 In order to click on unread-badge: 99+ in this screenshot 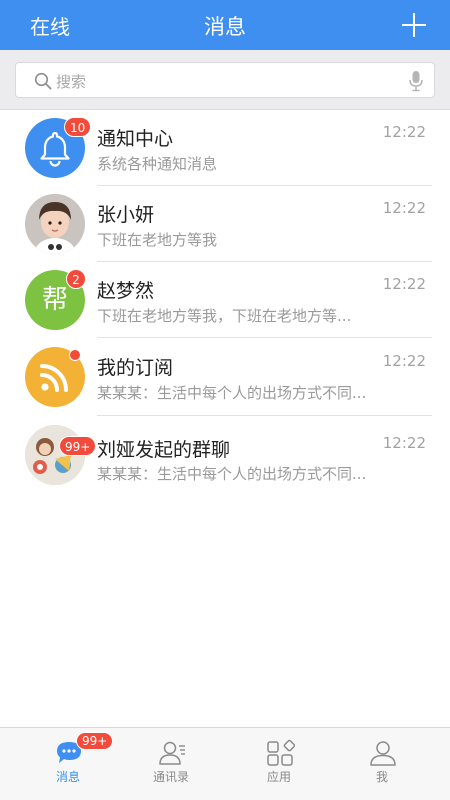, I will do `click(78, 446)`.